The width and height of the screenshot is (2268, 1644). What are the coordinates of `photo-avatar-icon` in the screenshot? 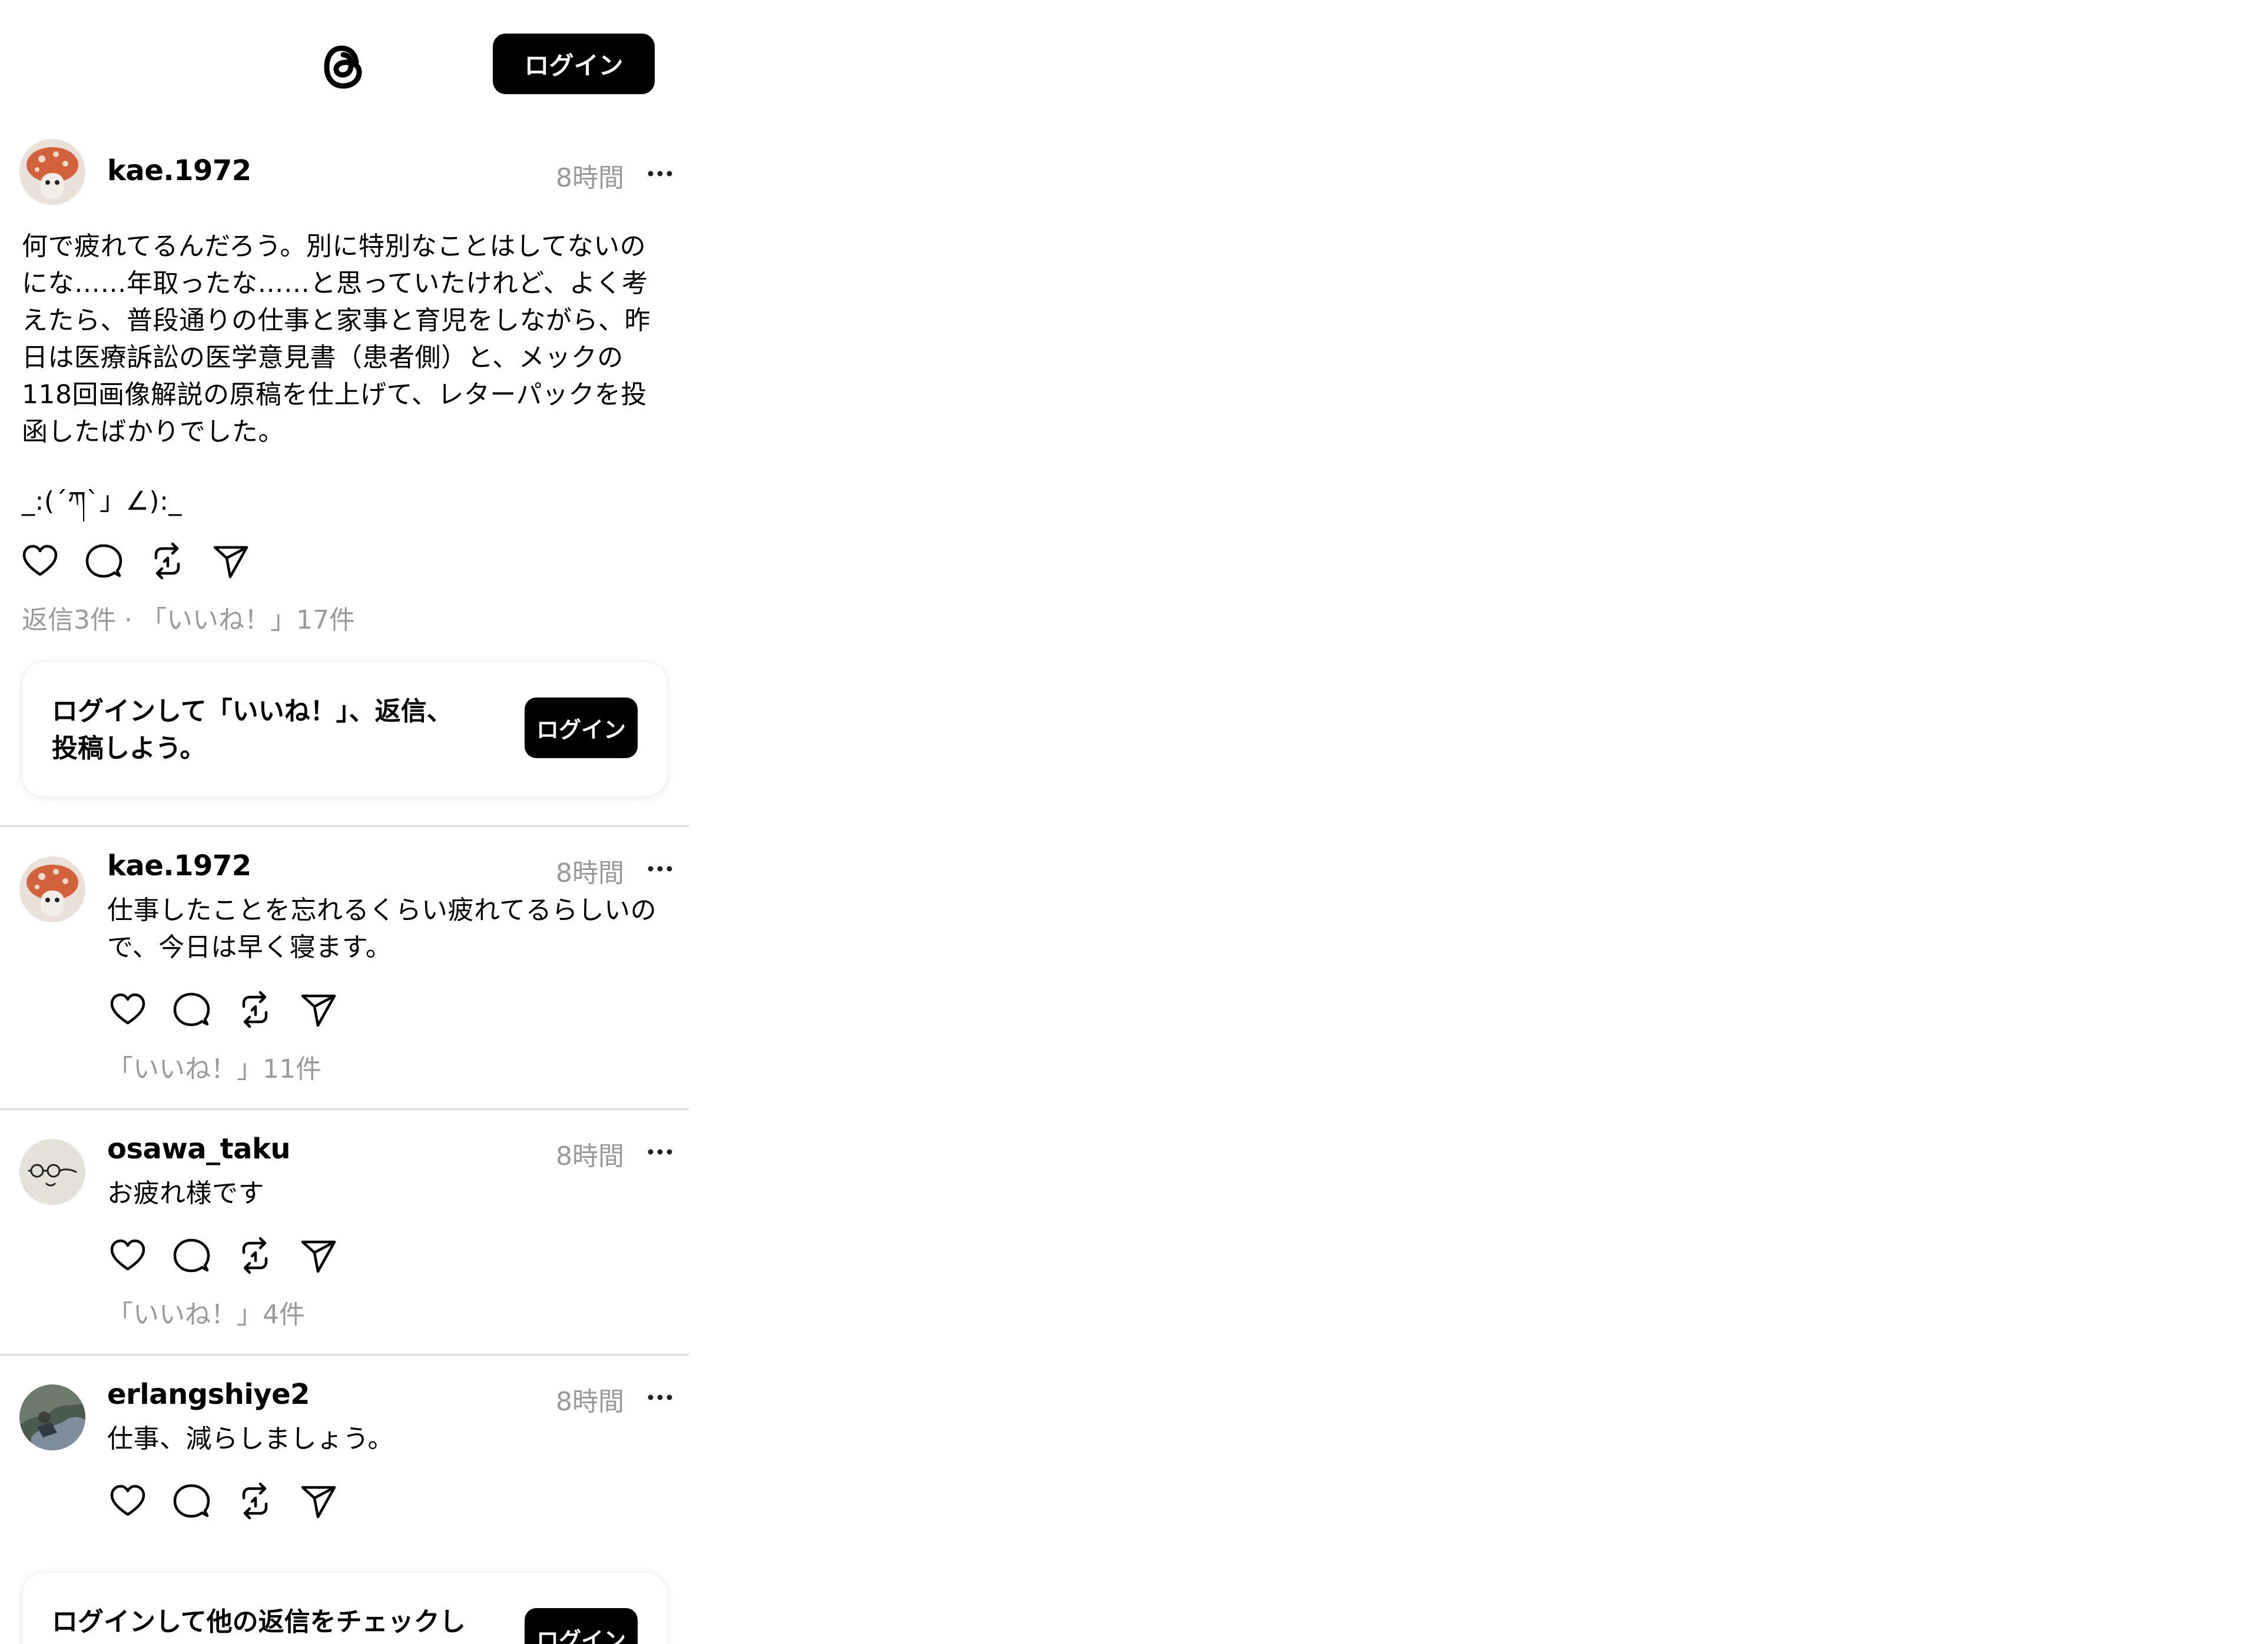 It's located at (52, 1417).